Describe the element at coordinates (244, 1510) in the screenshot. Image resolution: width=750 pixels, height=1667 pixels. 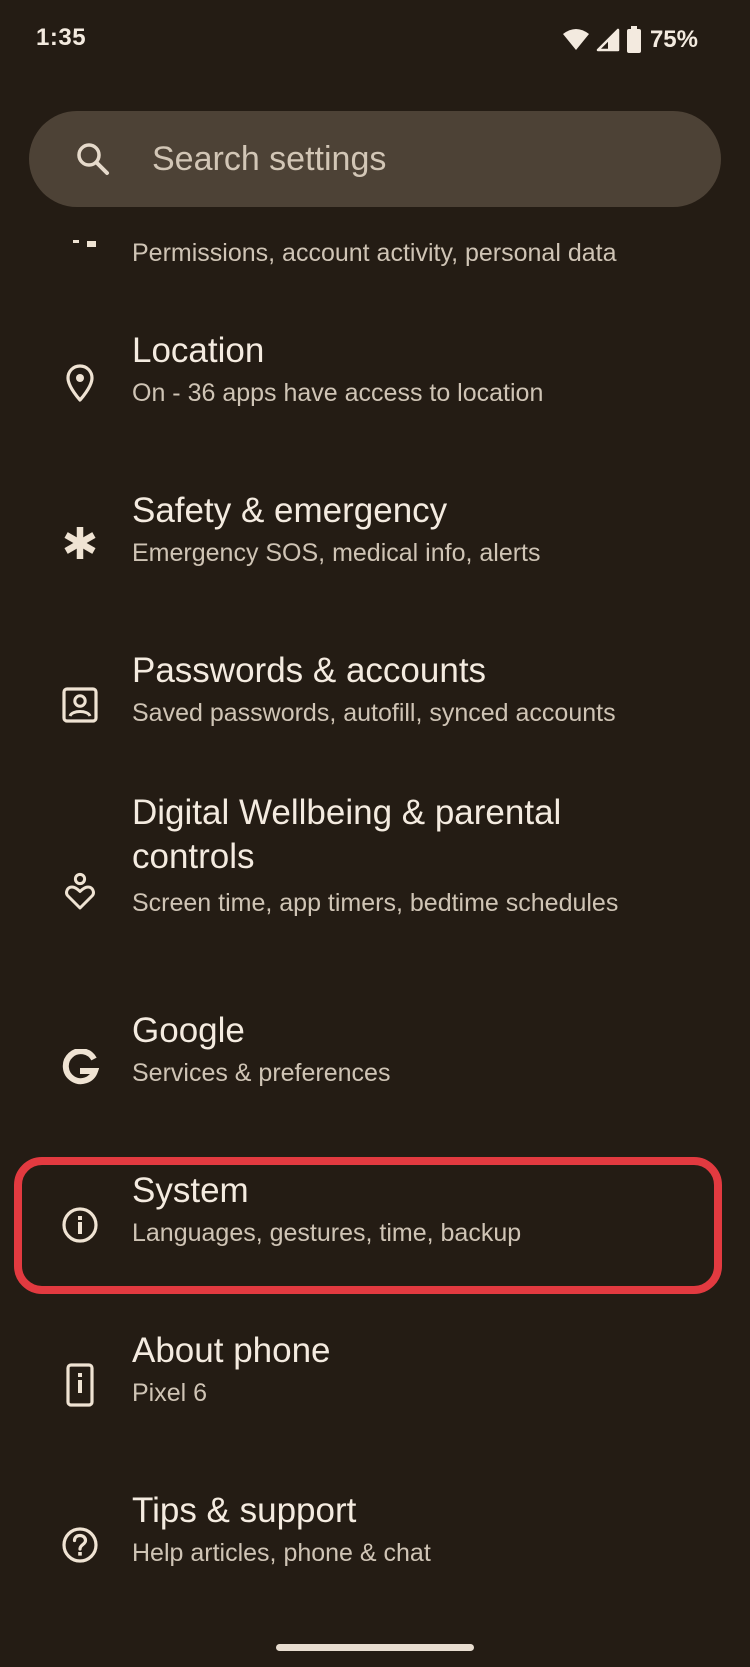
I see `settings-item-title: Tips & support` at that location.